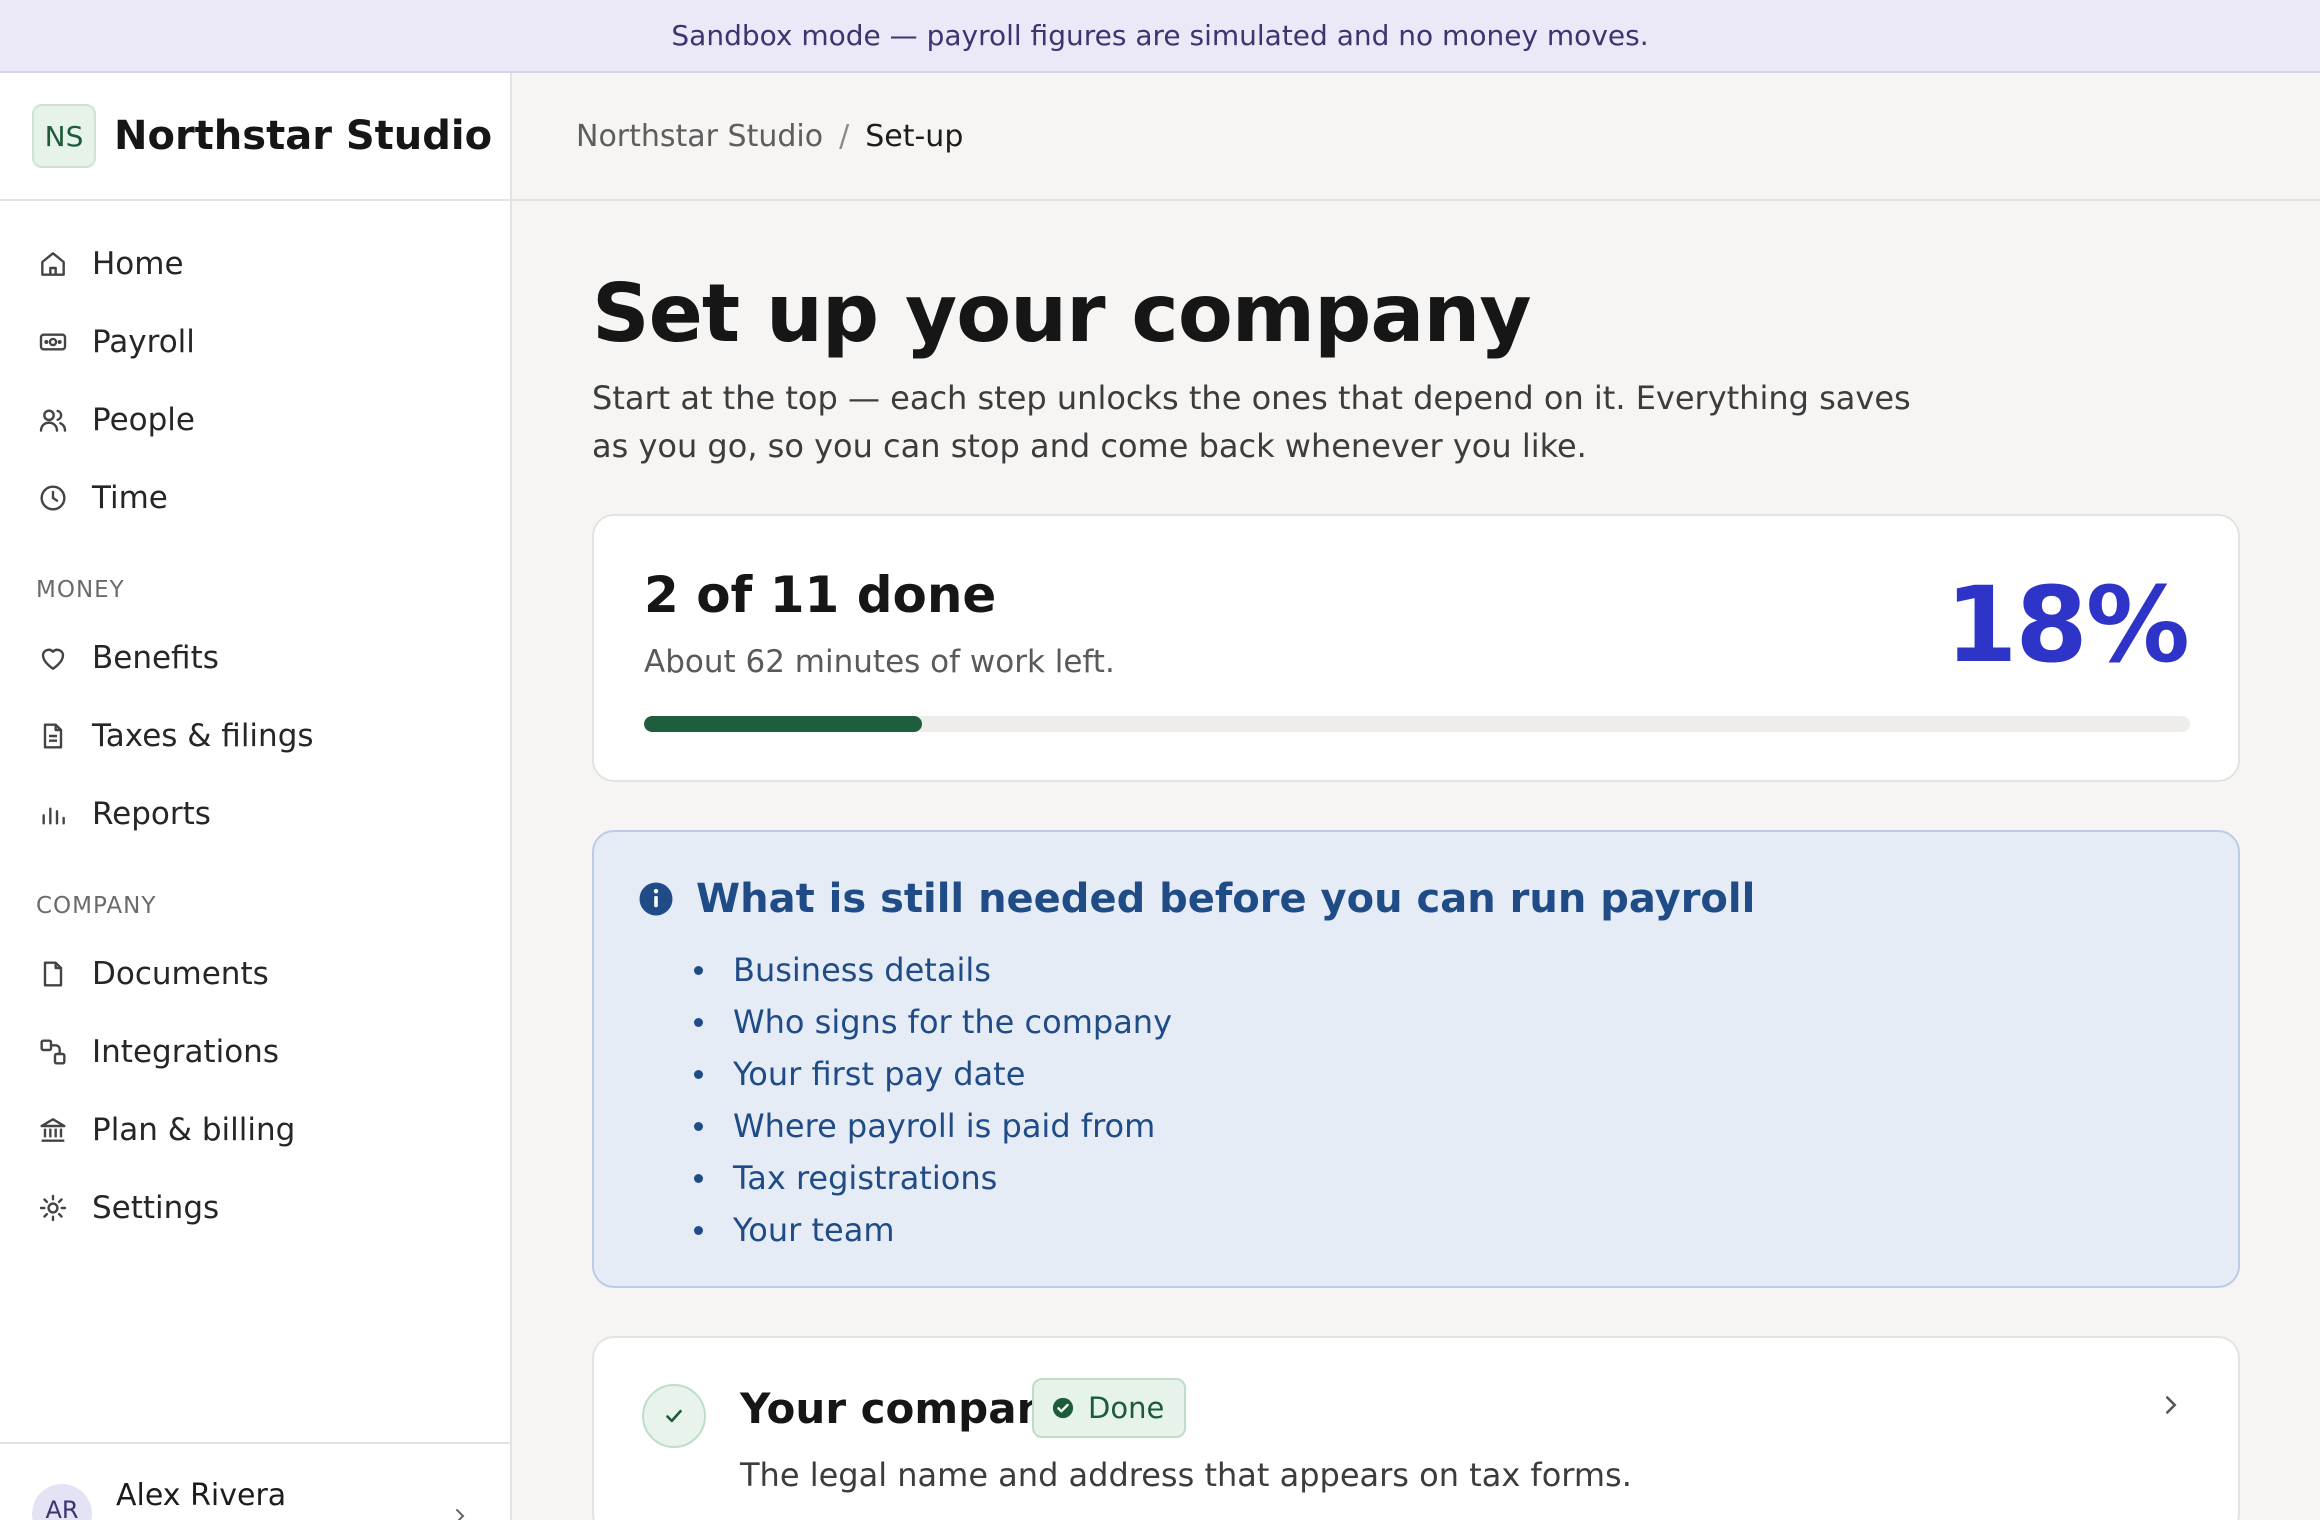 This screenshot has height=1520, width=2320. Describe the element at coordinates (255, 420) in the screenshot. I see `sidebar-item-people: People` at that location.